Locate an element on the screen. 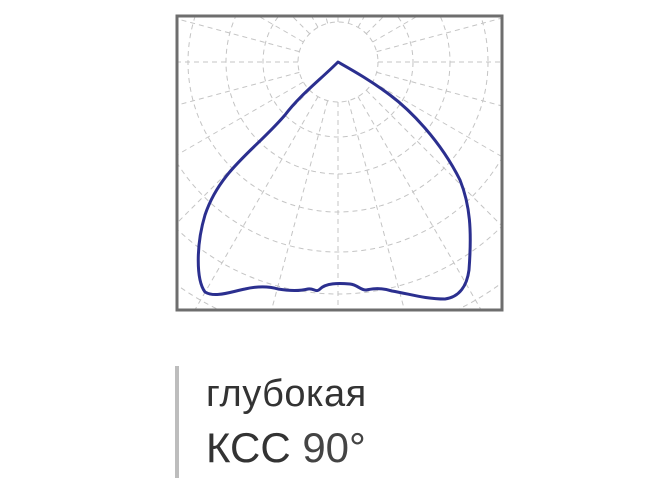 The image size is (650, 490). caption-kss-label: КСС is located at coordinates (248, 447).